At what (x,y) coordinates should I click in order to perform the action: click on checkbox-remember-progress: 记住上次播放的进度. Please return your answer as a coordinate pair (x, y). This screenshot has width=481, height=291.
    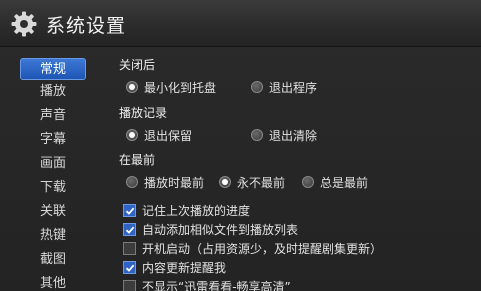
    Looking at the image, I should click on (186, 210).